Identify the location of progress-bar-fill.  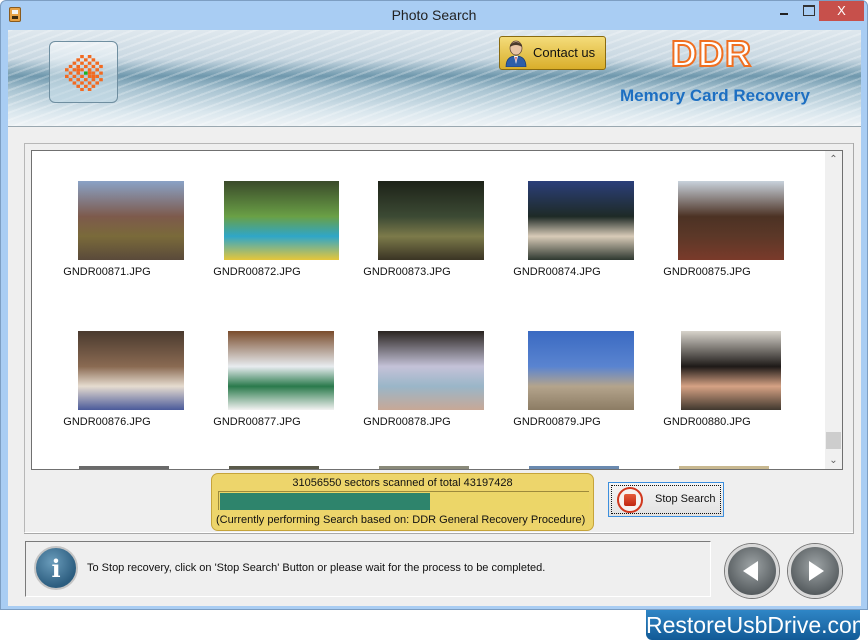
(325, 501).